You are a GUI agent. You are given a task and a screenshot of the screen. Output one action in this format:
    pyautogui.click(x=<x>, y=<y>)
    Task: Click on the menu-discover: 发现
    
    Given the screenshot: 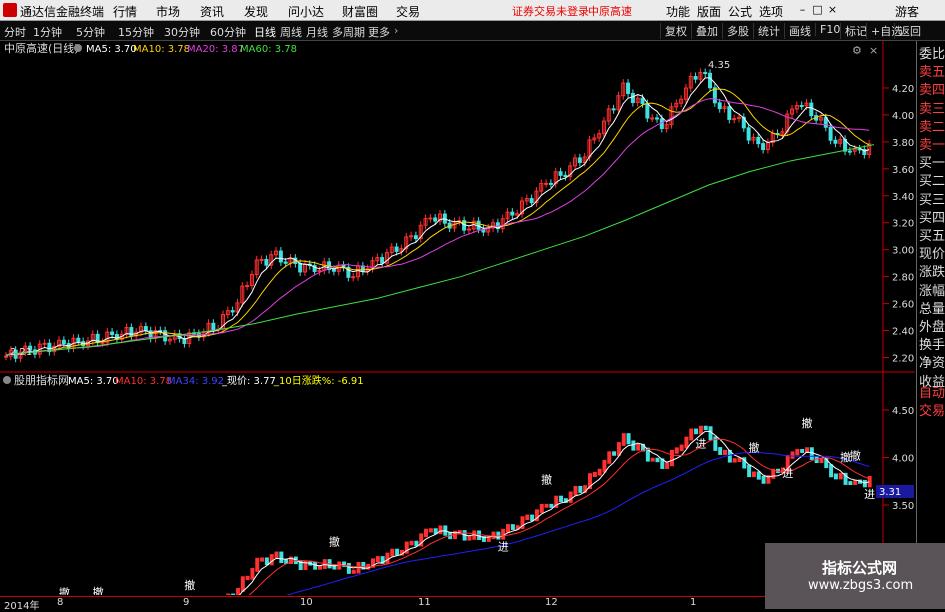 What is the action you would take?
    pyautogui.click(x=256, y=11)
    